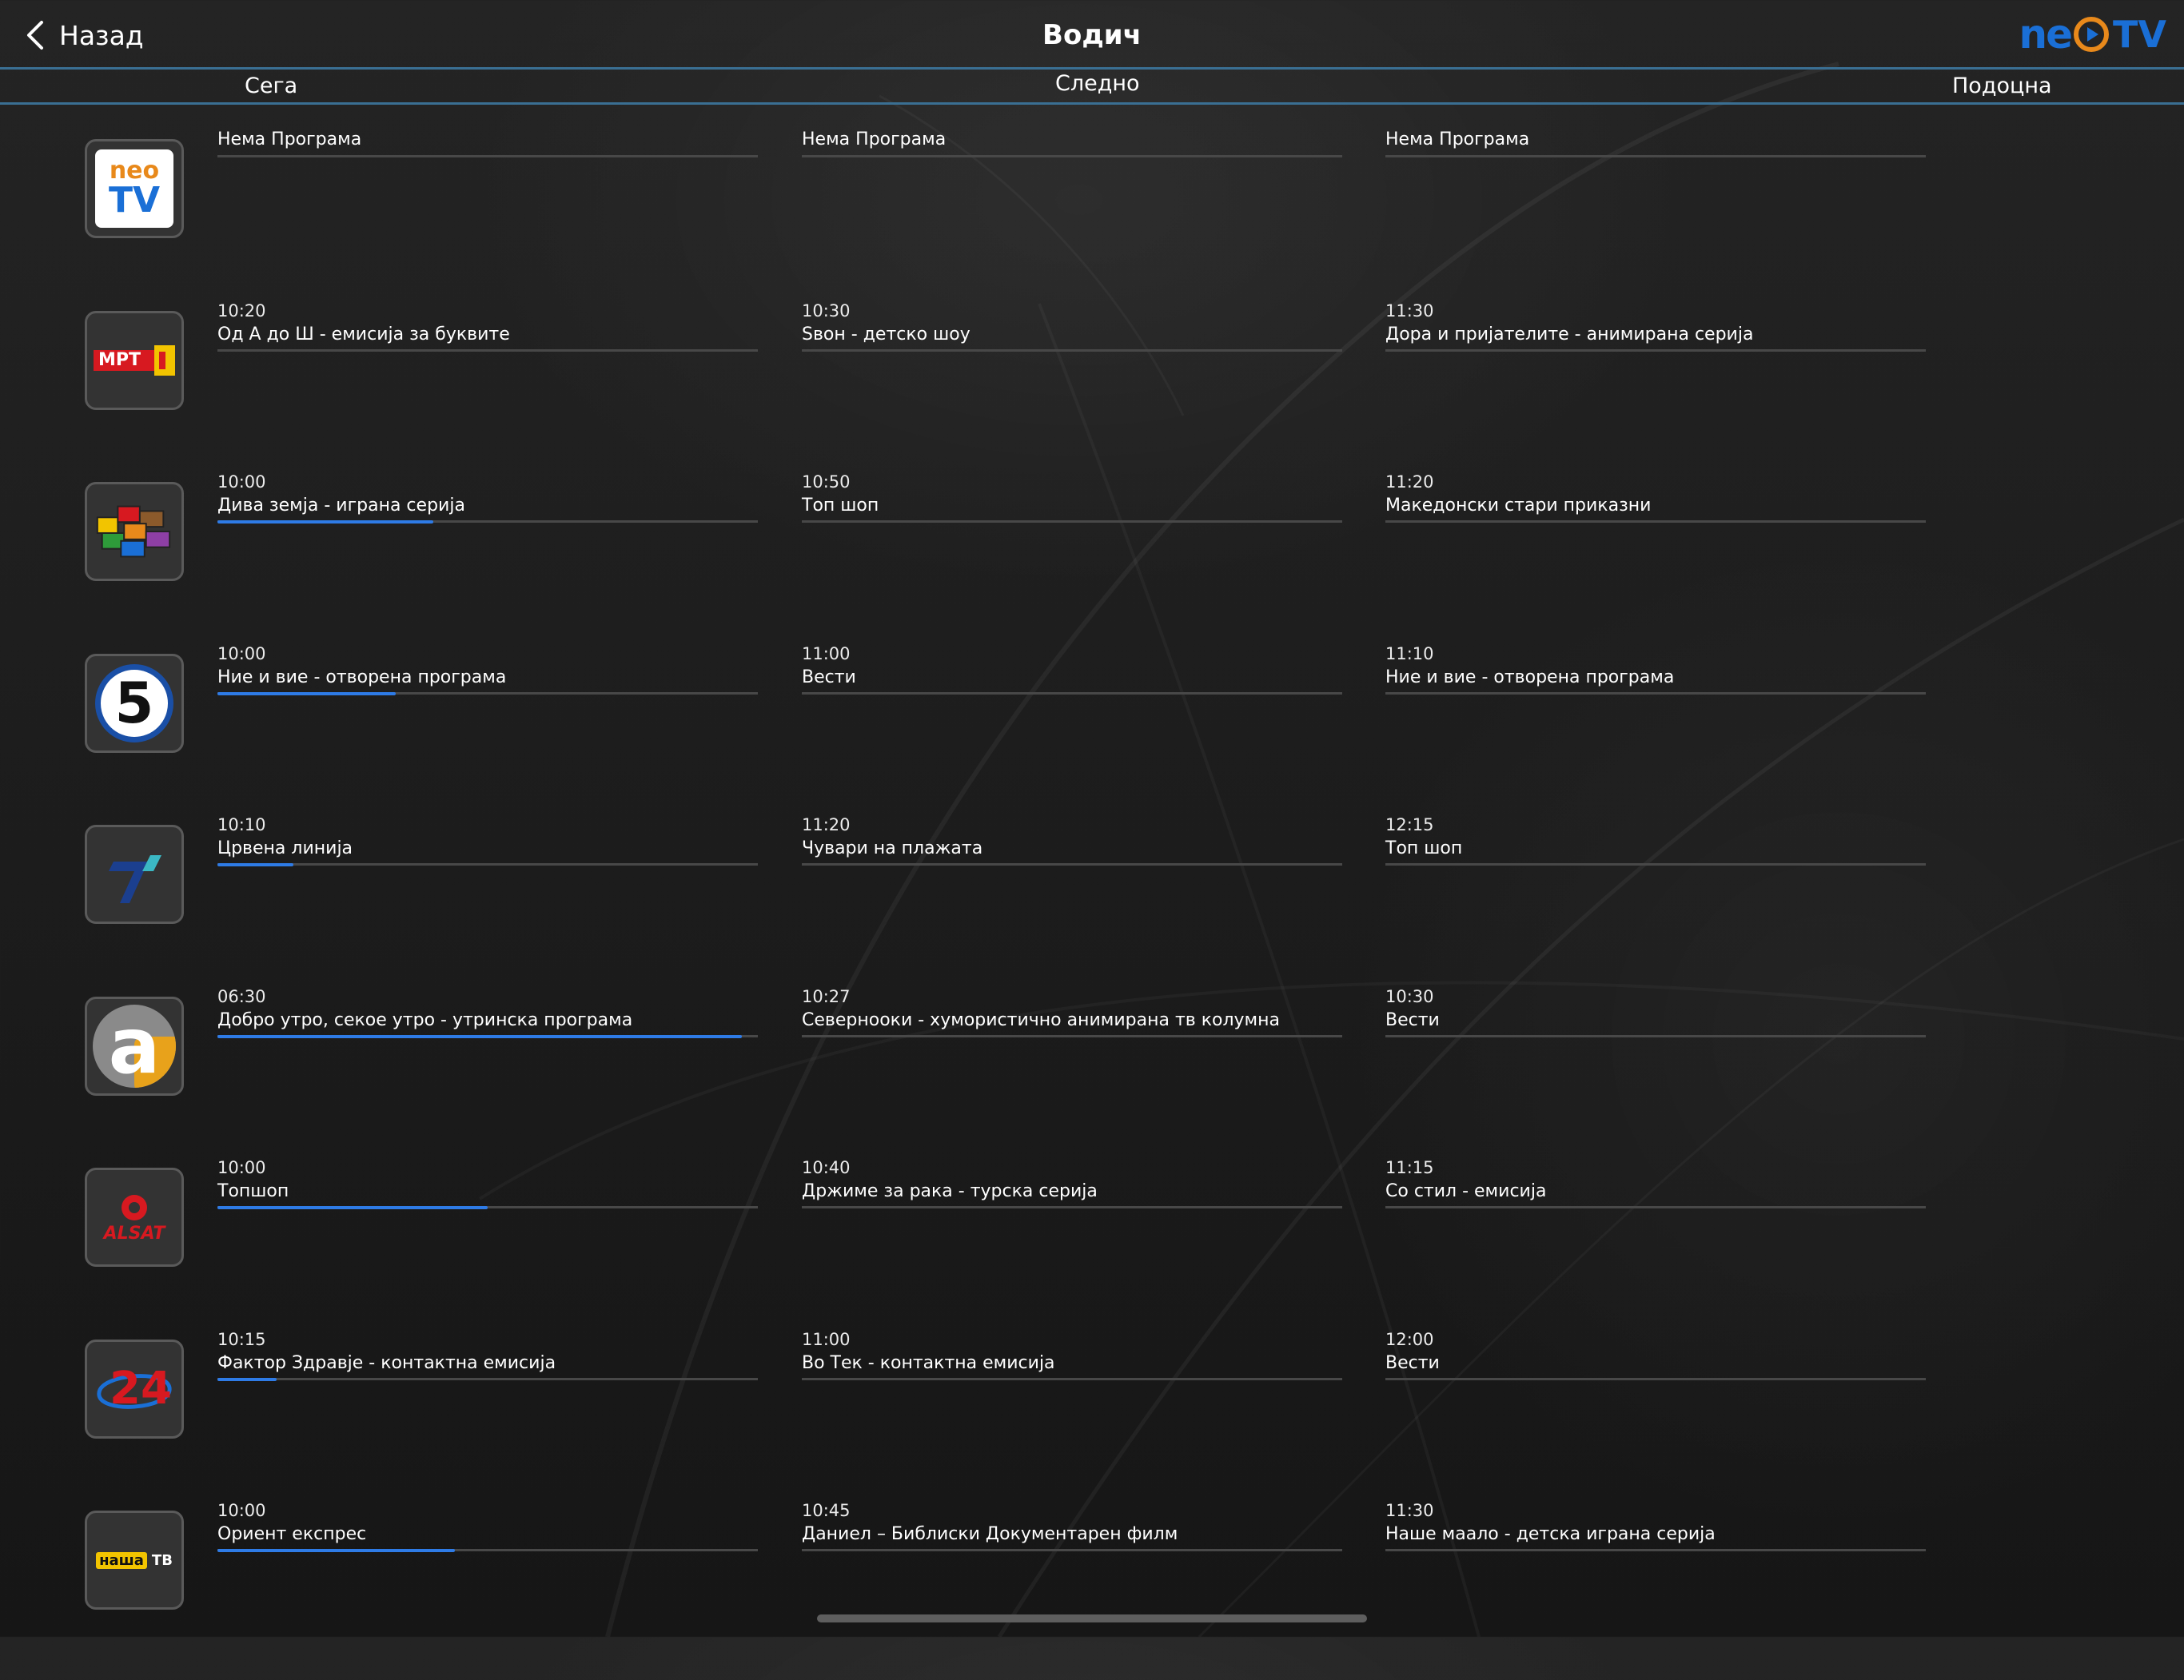 The height and width of the screenshot is (1680, 2184). I want to click on program-title: Вести, so click(829, 677).